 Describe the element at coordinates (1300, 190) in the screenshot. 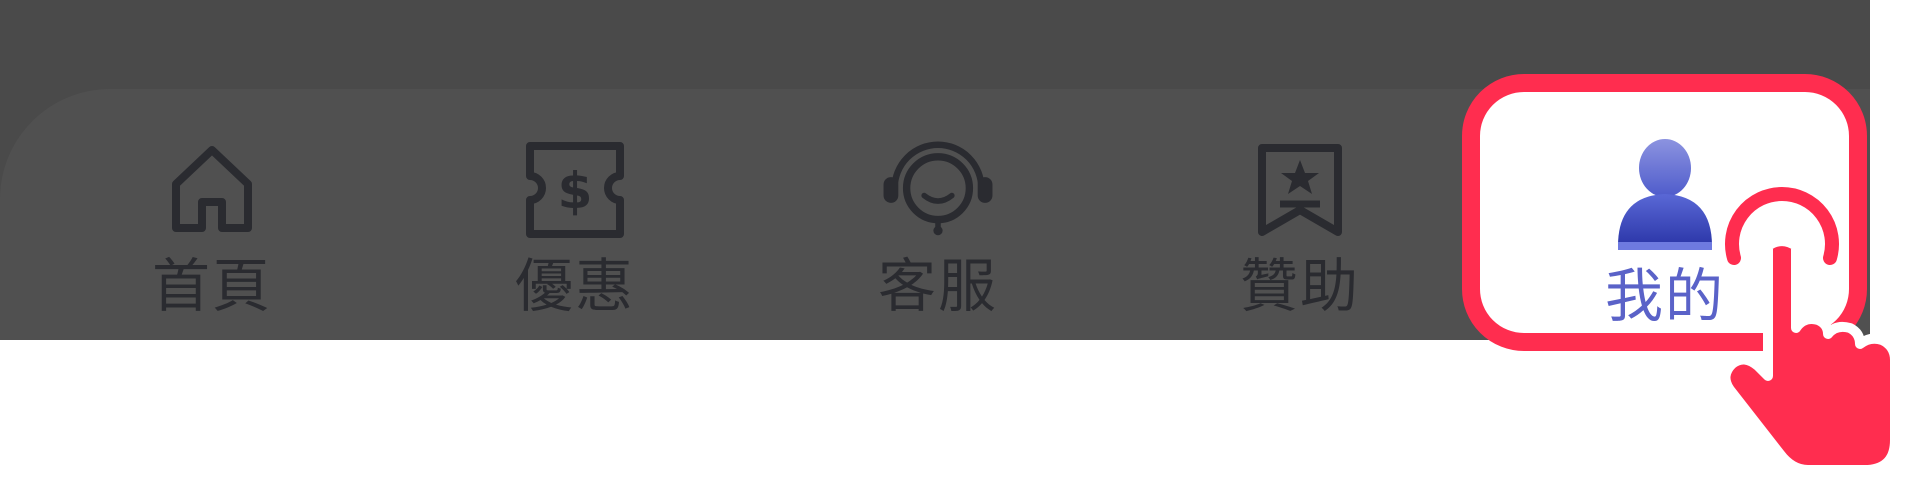

I see `bookmark-star-icon` at that location.